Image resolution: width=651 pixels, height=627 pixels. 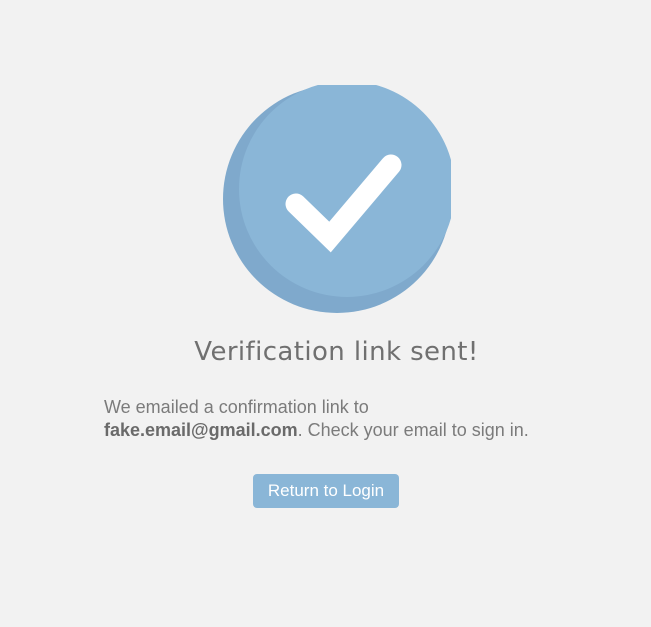 What do you see at coordinates (326, 491) in the screenshot?
I see `return-to-login-button: Return to Login` at bounding box center [326, 491].